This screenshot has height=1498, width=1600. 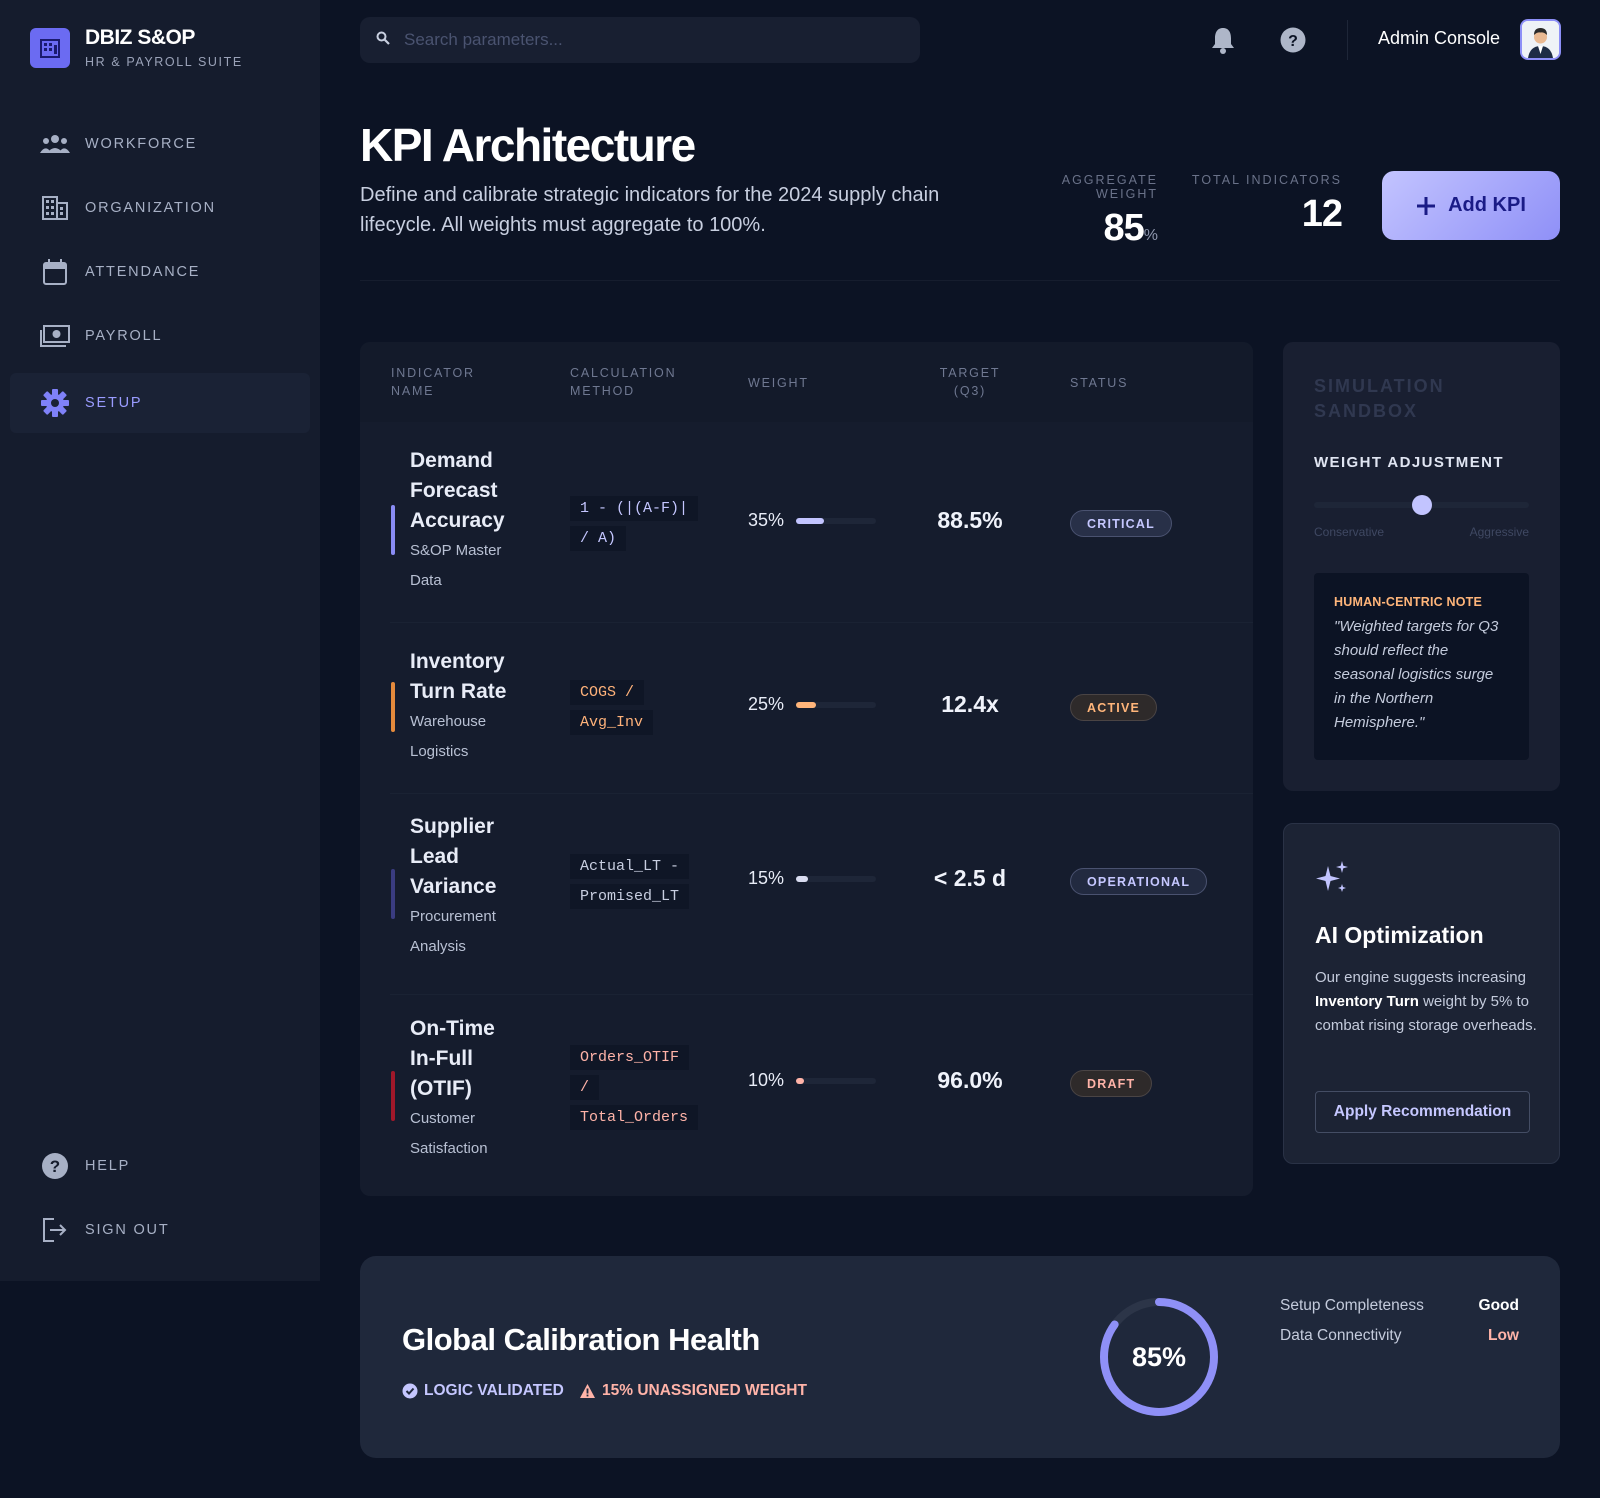 I want to click on add-kpi-label: Add KPI, so click(x=1487, y=205).